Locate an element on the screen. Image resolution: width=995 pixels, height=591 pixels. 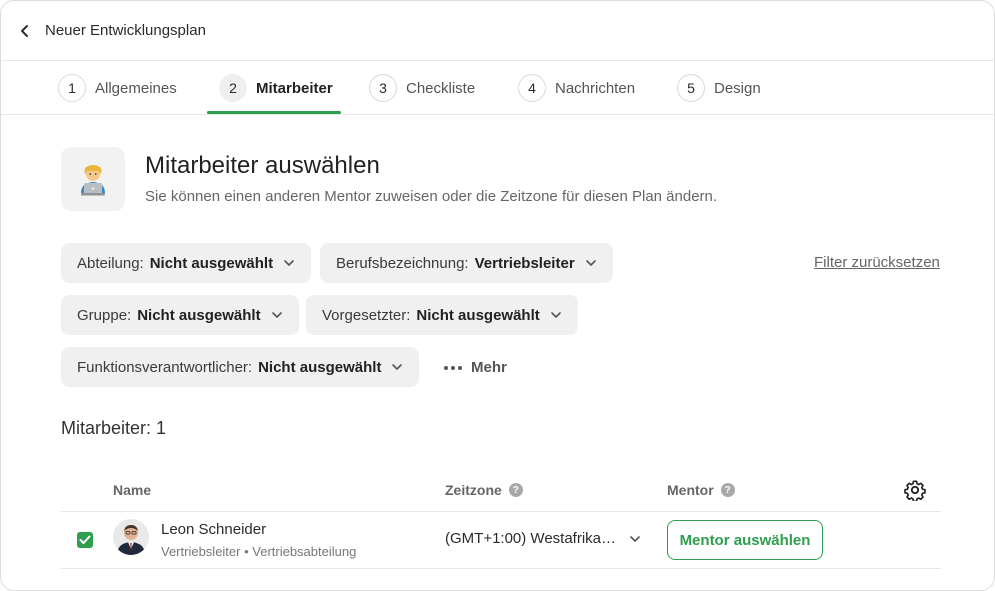
employee-name: Leon Schneider is located at coordinates (214, 529).